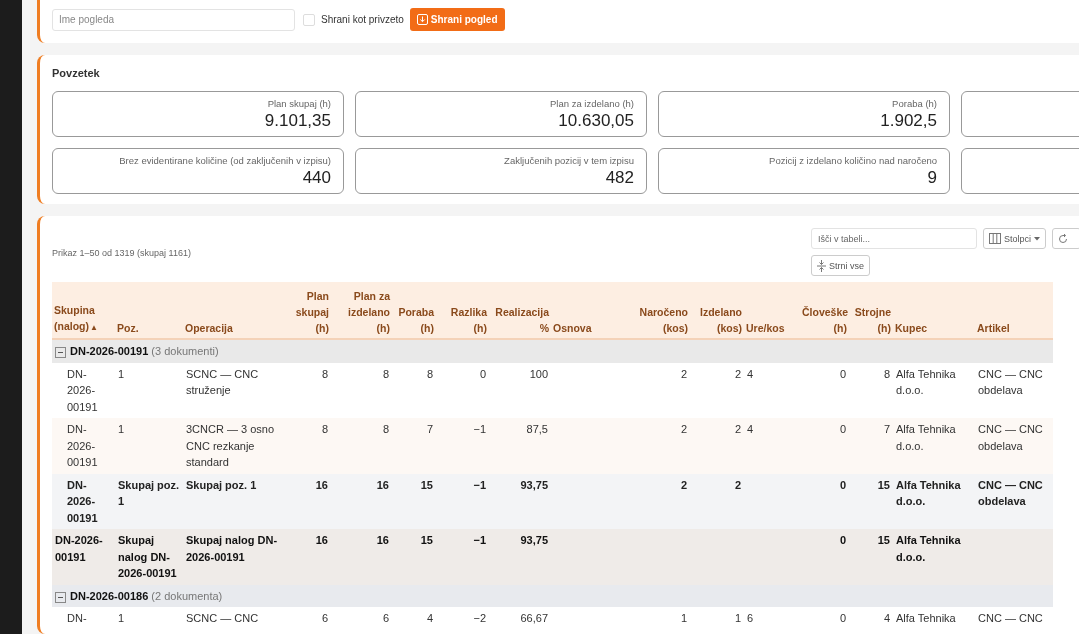  I want to click on column-header: Kupec, so click(934, 310).